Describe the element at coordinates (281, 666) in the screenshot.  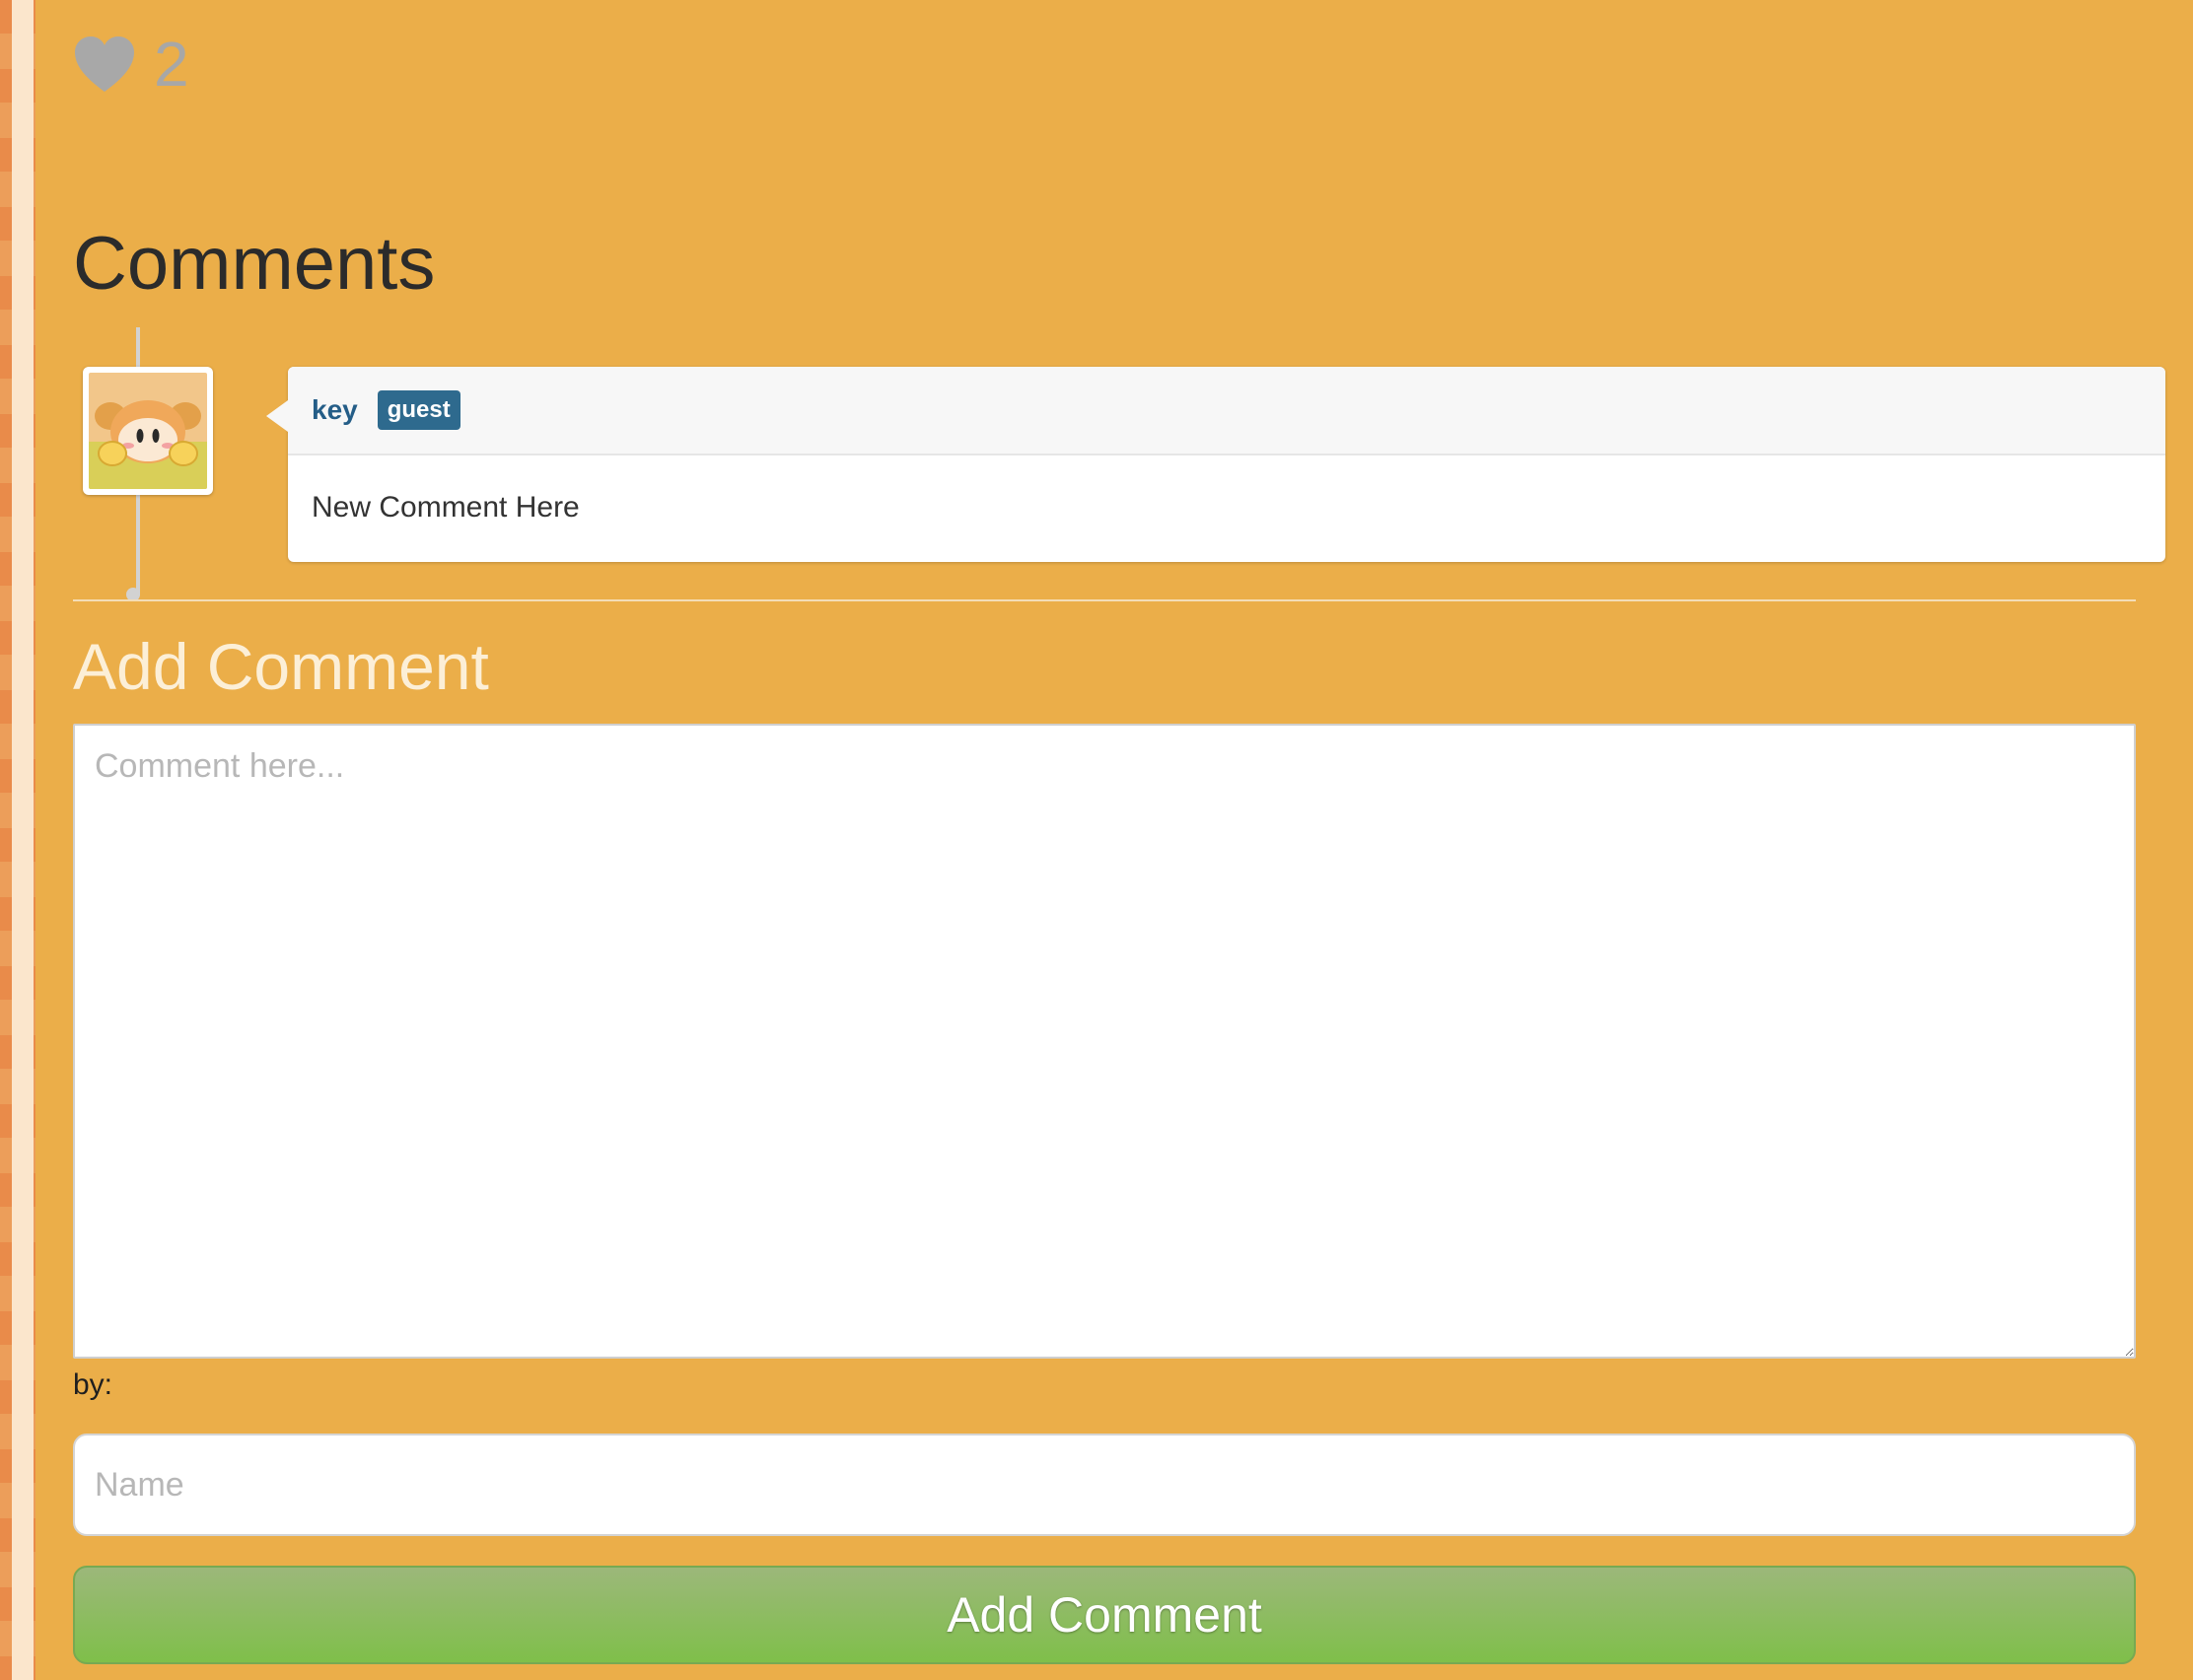
I see `add-comment-heading: Add Comment` at that location.